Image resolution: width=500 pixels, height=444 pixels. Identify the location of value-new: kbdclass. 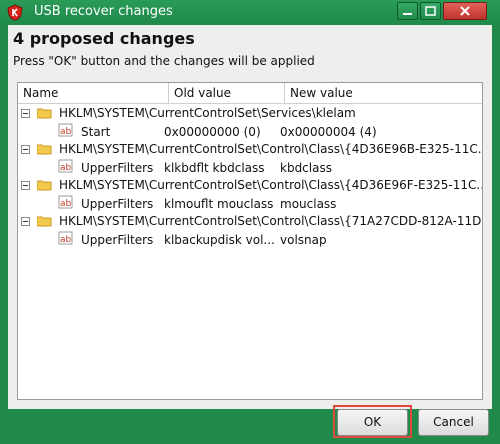
(306, 168).